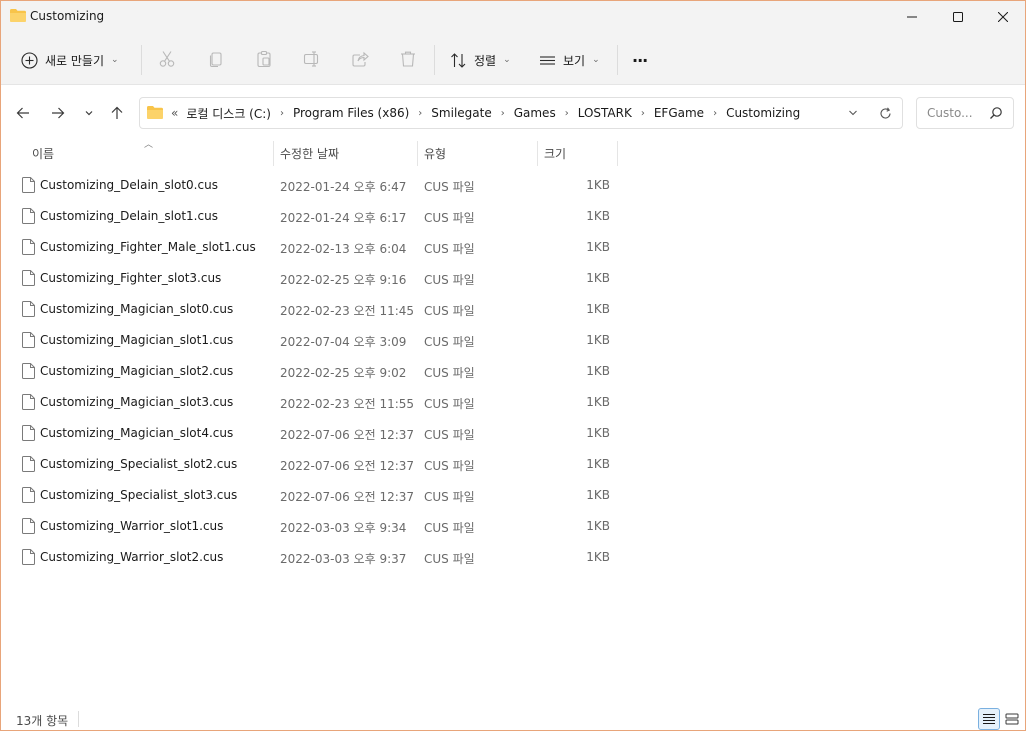 This screenshot has height=731, width=1026. What do you see at coordinates (408, 59) in the screenshot?
I see `delete-button` at bounding box center [408, 59].